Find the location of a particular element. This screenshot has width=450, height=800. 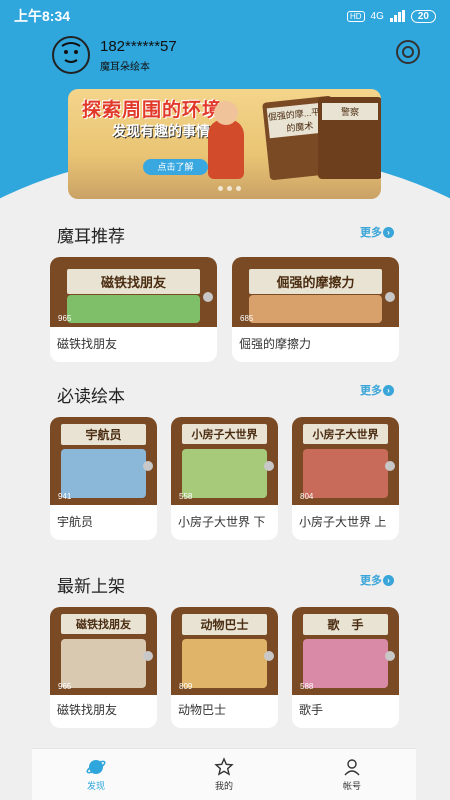

book-title: 歌手 is located at coordinates (311, 710).